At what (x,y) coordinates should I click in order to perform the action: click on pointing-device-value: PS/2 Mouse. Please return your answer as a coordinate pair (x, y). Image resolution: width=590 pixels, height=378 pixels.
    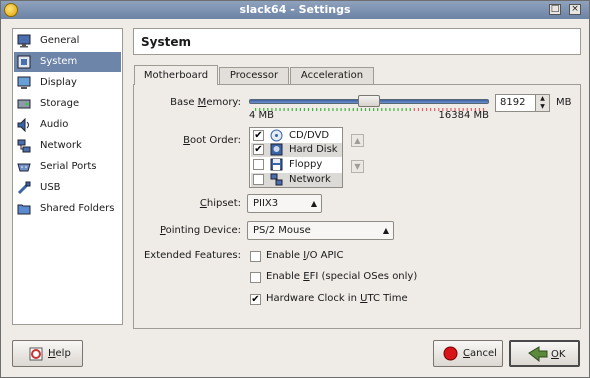
    Looking at the image, I should click on (282, 230).